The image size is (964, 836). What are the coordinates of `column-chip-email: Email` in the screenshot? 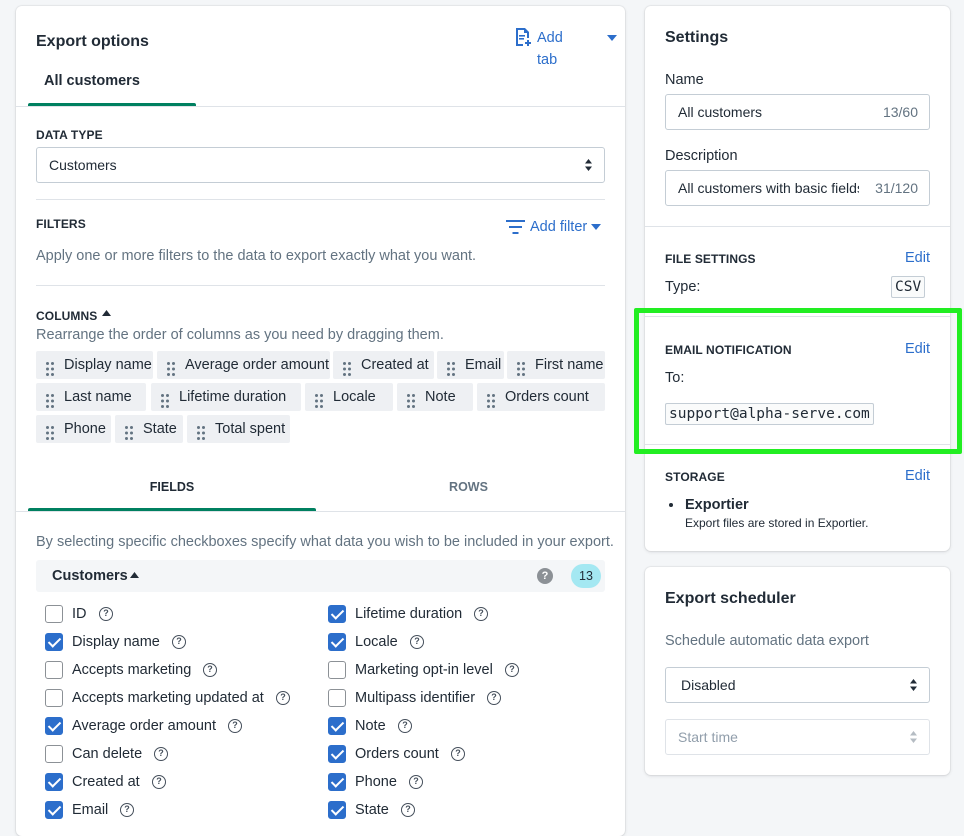 It's located at (470, 365).